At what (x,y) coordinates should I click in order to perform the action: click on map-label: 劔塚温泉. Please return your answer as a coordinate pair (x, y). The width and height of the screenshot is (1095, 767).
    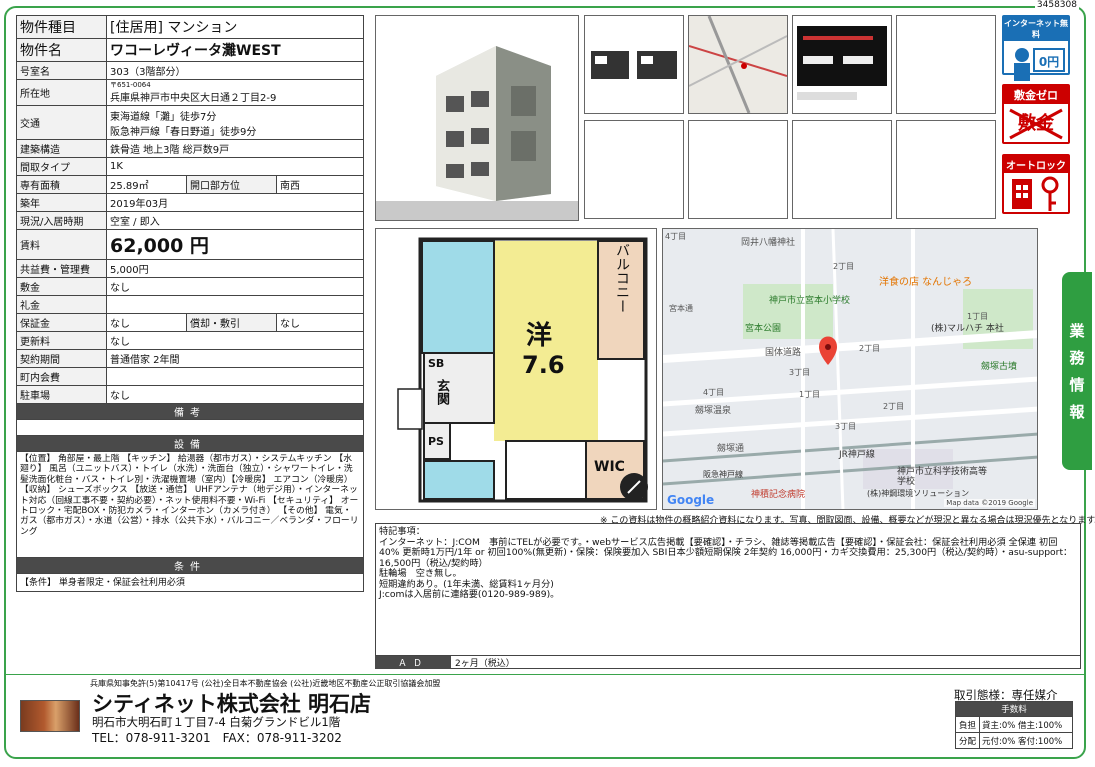
    Looking at the image, I should click on (713, 411).